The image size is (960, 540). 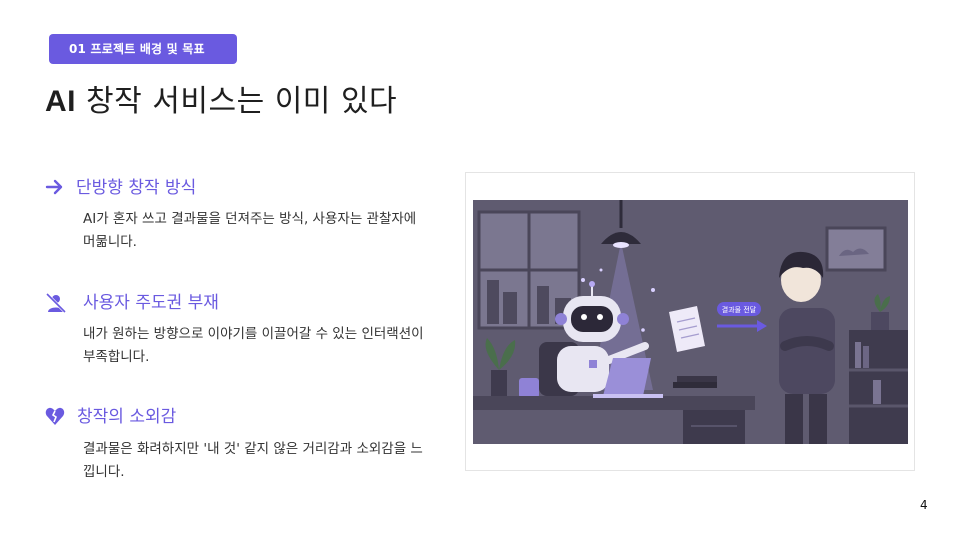 What do you see at coordinates (237, 101) in the screenshot?
I see `title-rest: 창작 서비스는 이미 있다` at bounding box center [237, 101].